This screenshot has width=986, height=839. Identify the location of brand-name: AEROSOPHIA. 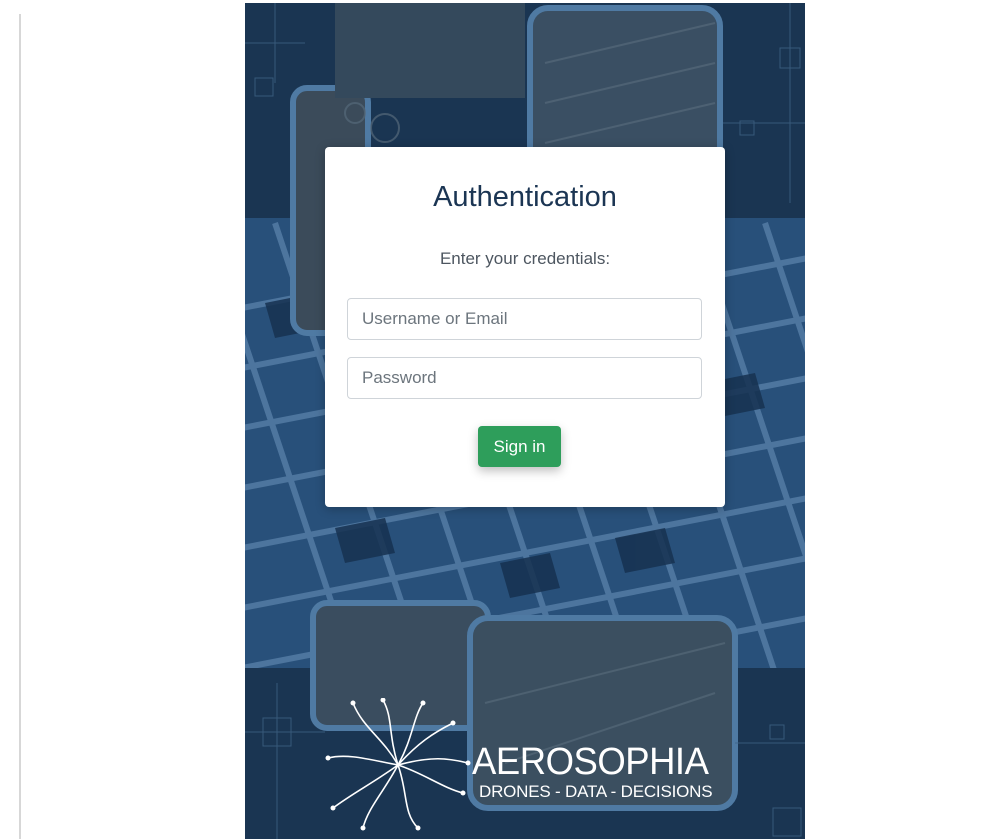
(590, 762).